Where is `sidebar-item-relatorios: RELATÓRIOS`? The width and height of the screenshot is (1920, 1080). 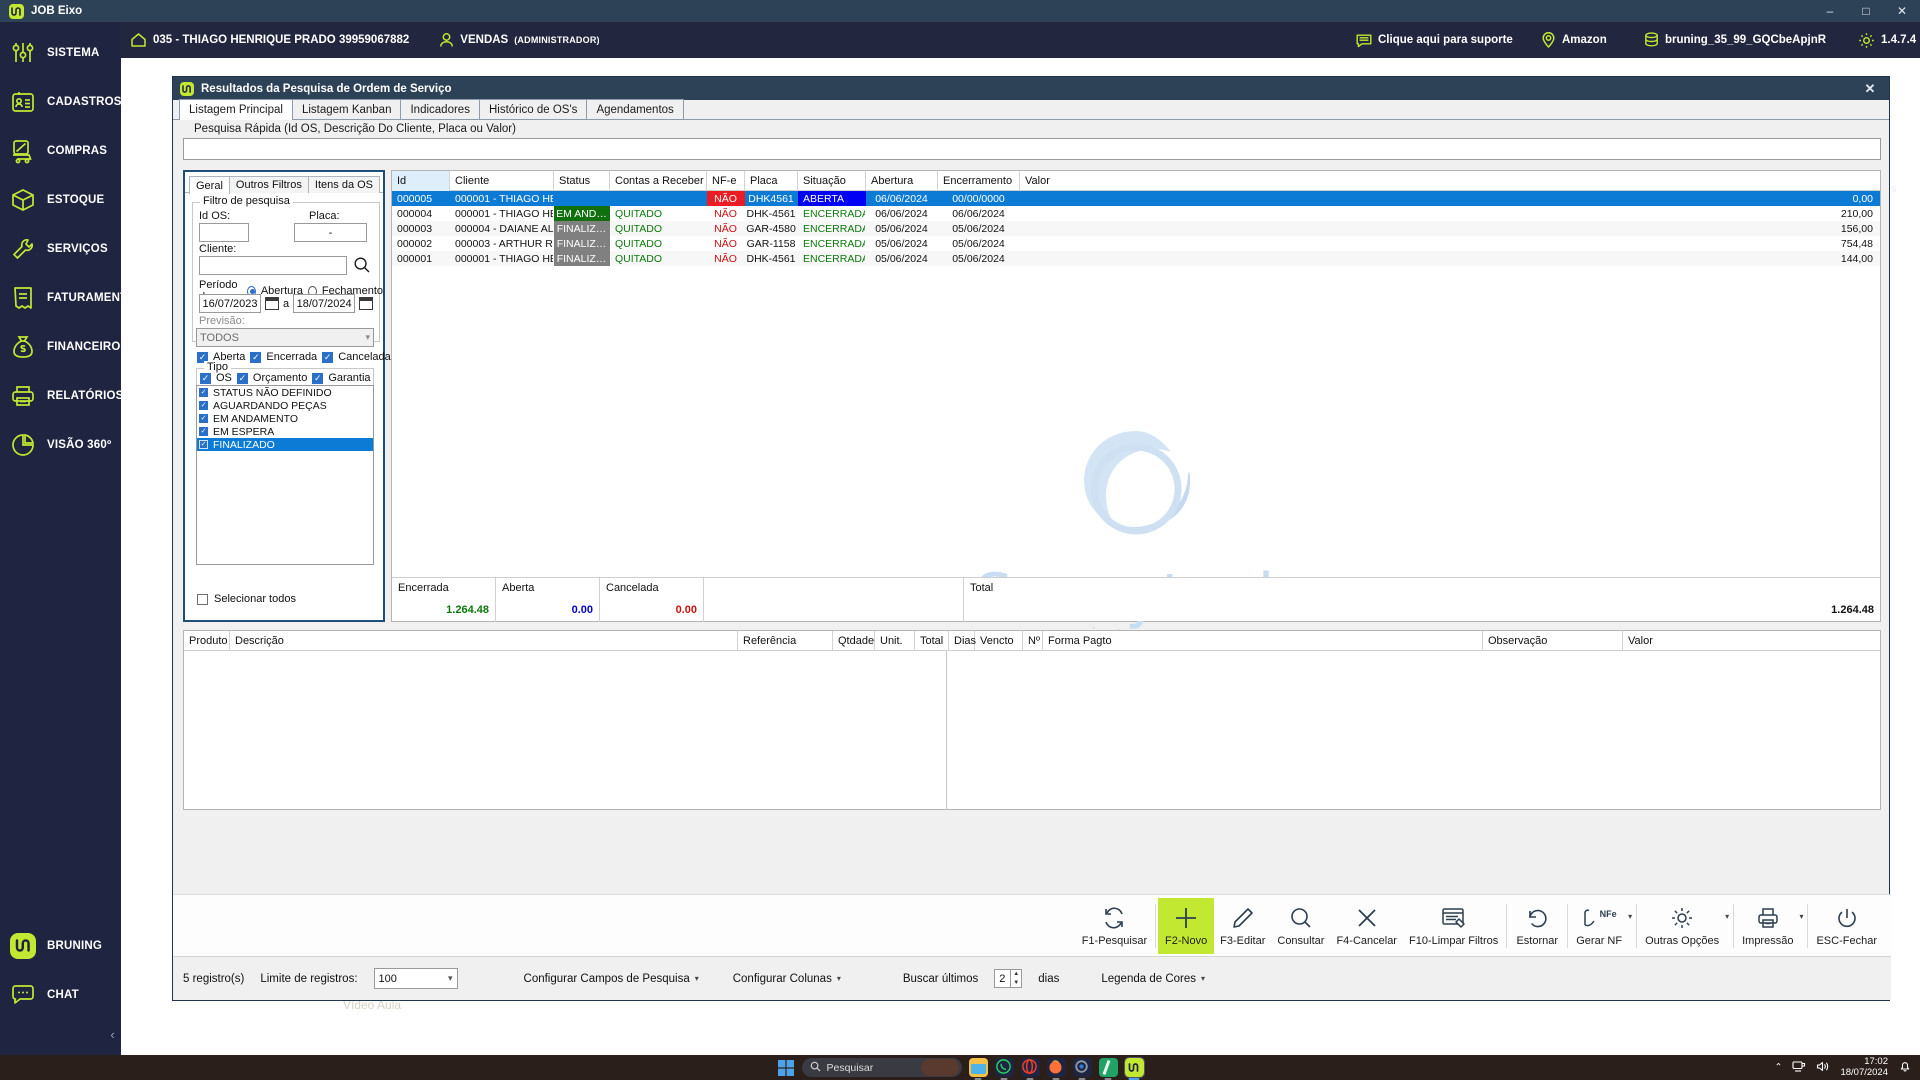
sidebar-item-relatorios: RELATÓRIOS is located at coordinates (61, 395).